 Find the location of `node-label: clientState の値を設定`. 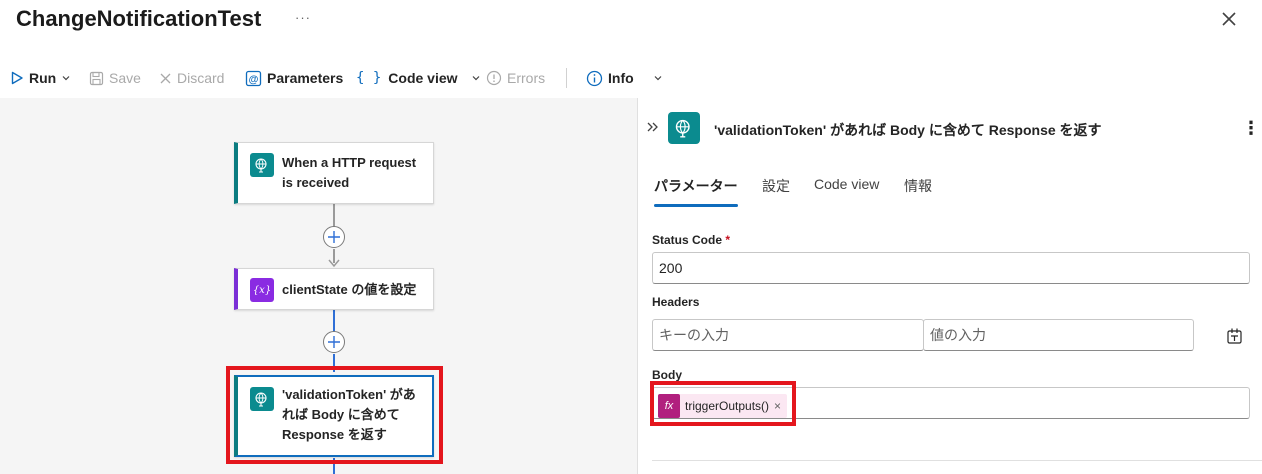

node-label: clientState の値を設定 is located at coordinates (349, 289).